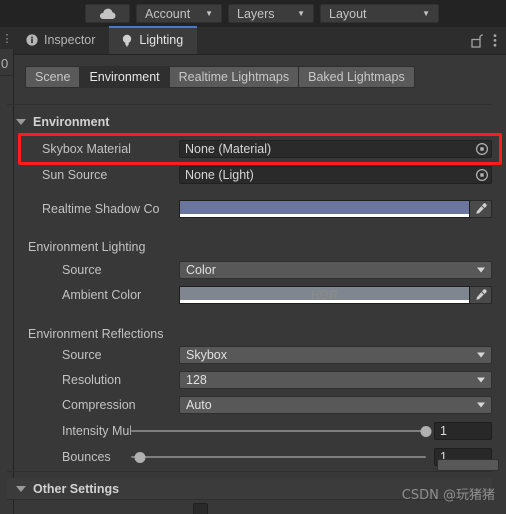  What do you see at coordinates (335, 380) in the screenshot?
I see `resolution-dropdown: 128` at bounding box center [335, 380].